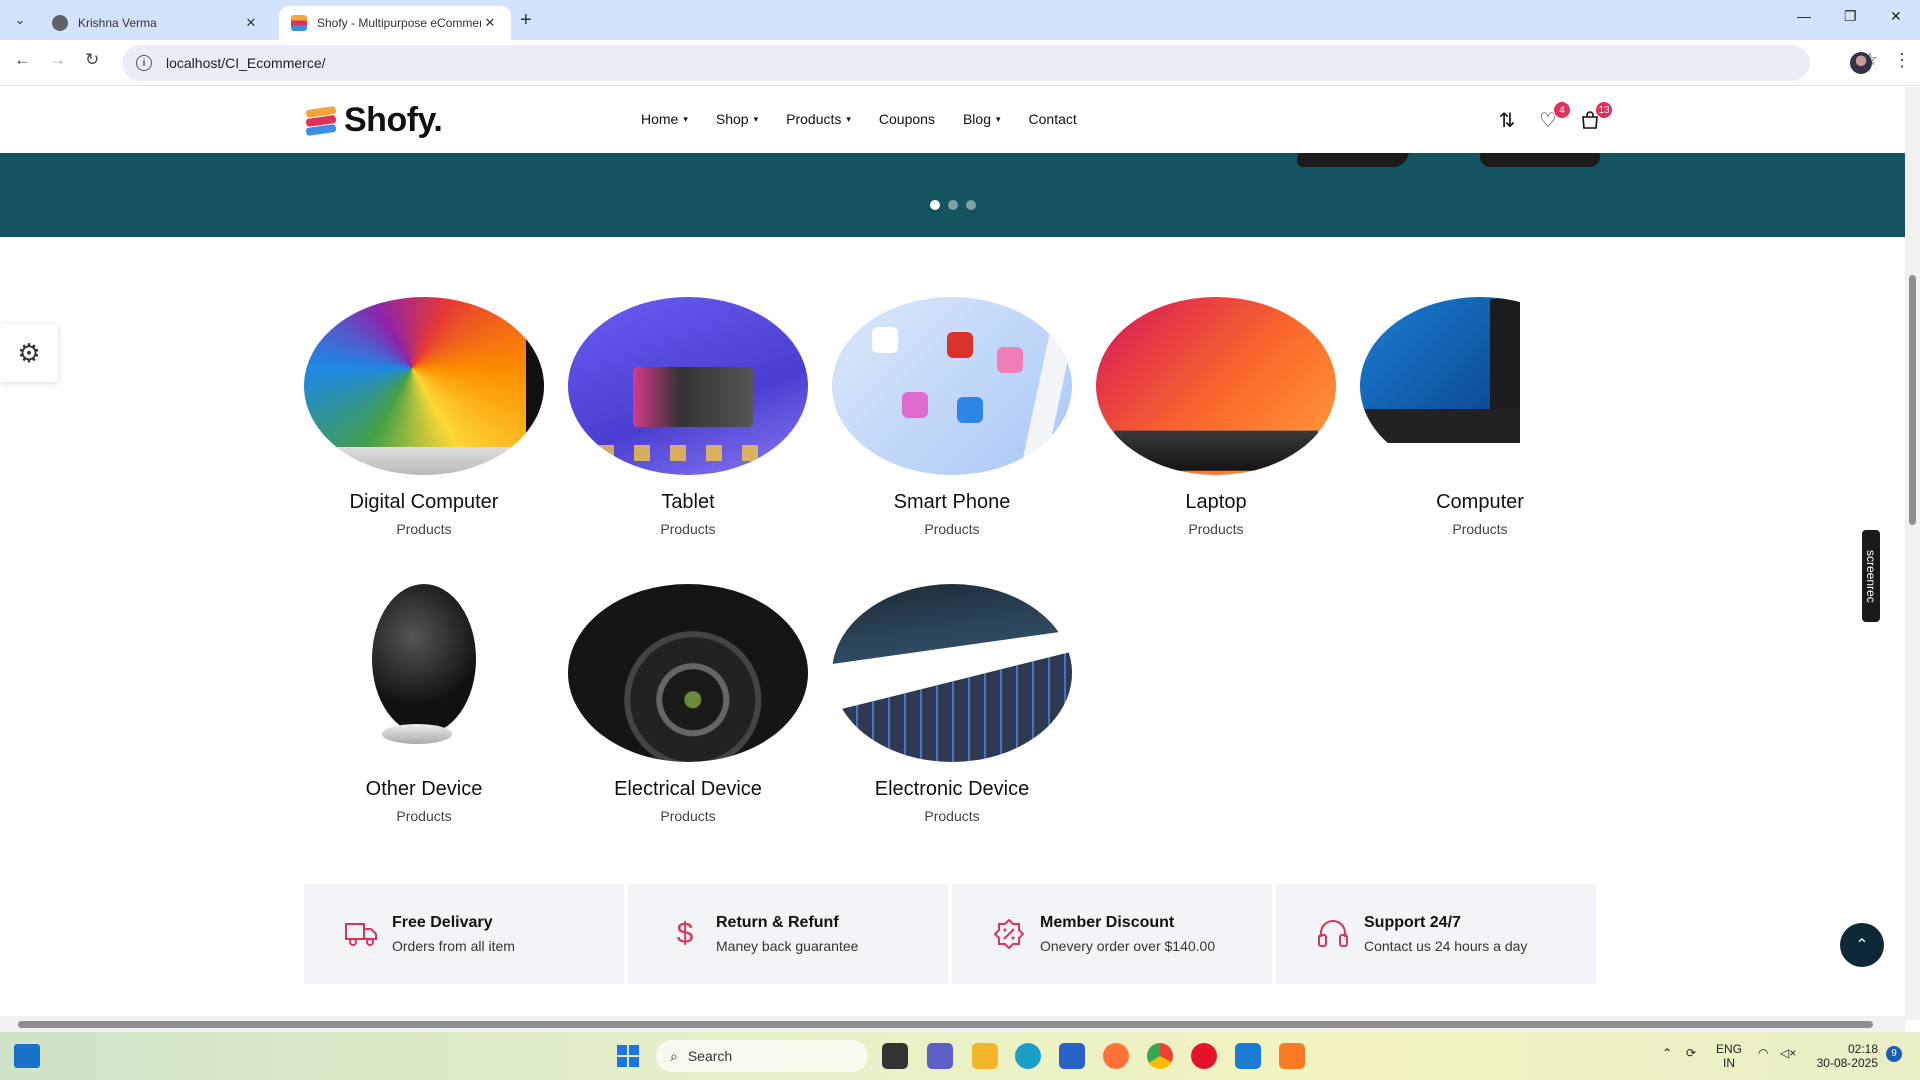 This screenshot has width=1920, height=1080. What do you see at coordinates (737, 119) in the screenshot?
I see `nav-shop: Shop ▾` at bounding box center [737, 119].